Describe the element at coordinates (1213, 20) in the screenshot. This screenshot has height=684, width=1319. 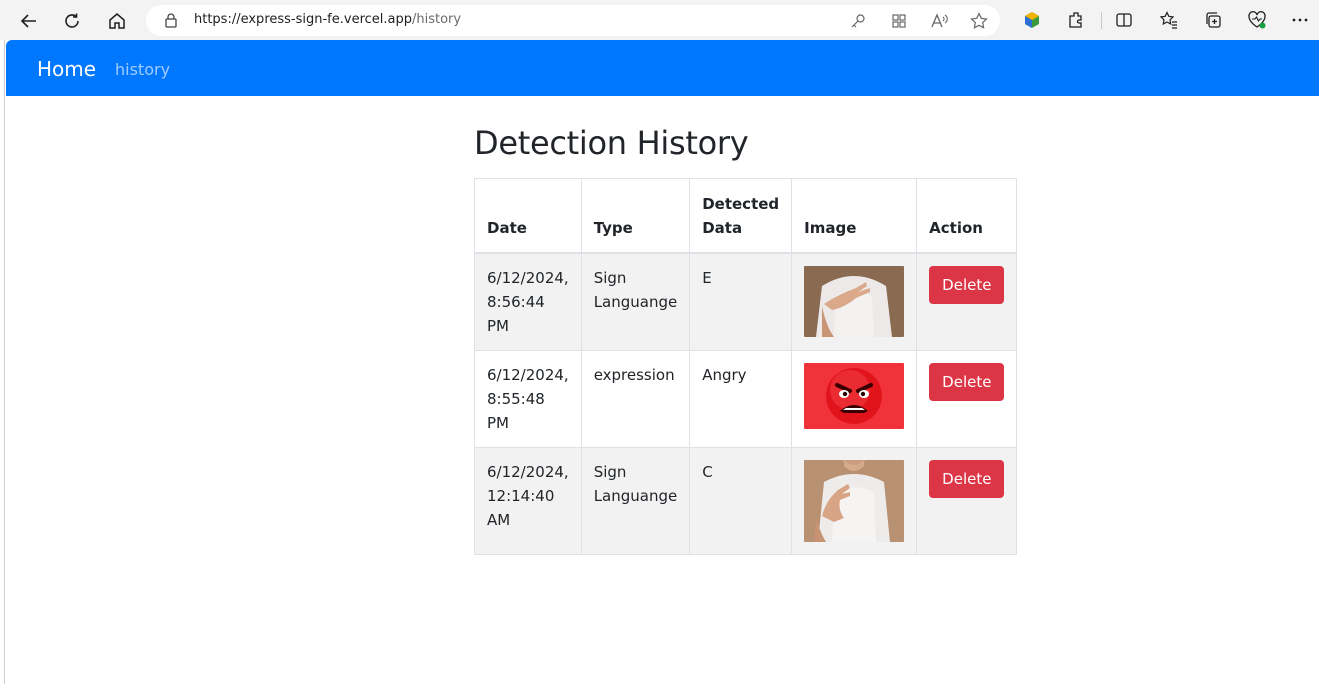
I see `collections-icon` at that location.